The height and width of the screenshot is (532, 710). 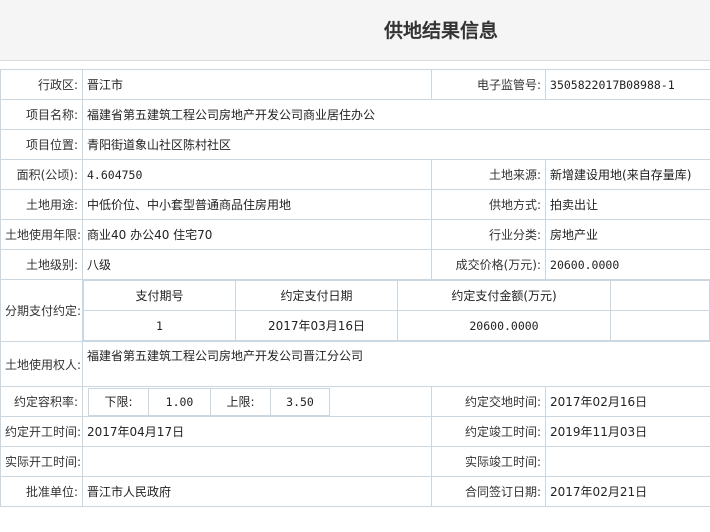 I want to click on installment-label: 分期支付约定:, so click(x=41, y=310).